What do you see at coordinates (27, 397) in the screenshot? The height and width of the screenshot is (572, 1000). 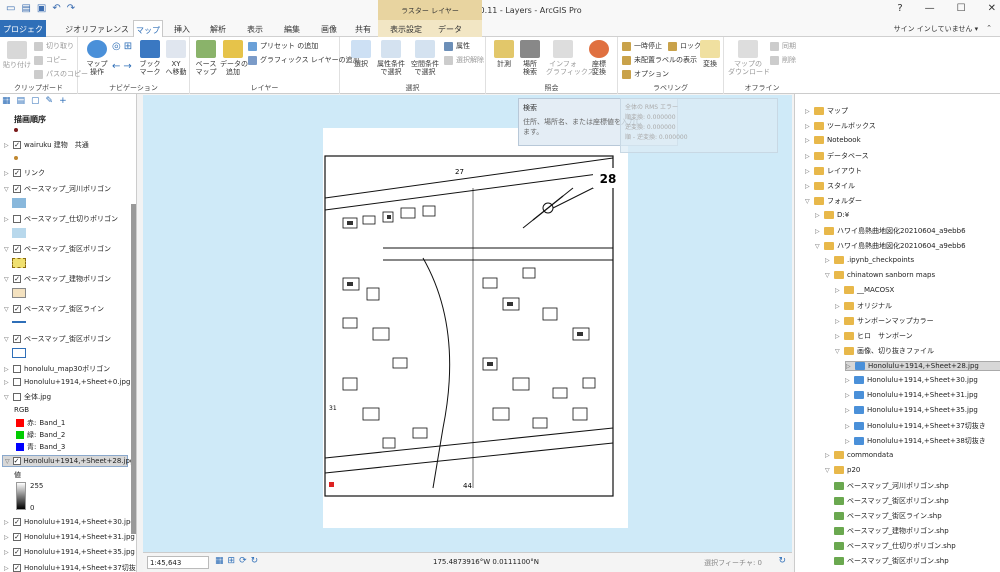 I see `layer-row: ▽ 全体.jpg` at bounding box center [27, 397].